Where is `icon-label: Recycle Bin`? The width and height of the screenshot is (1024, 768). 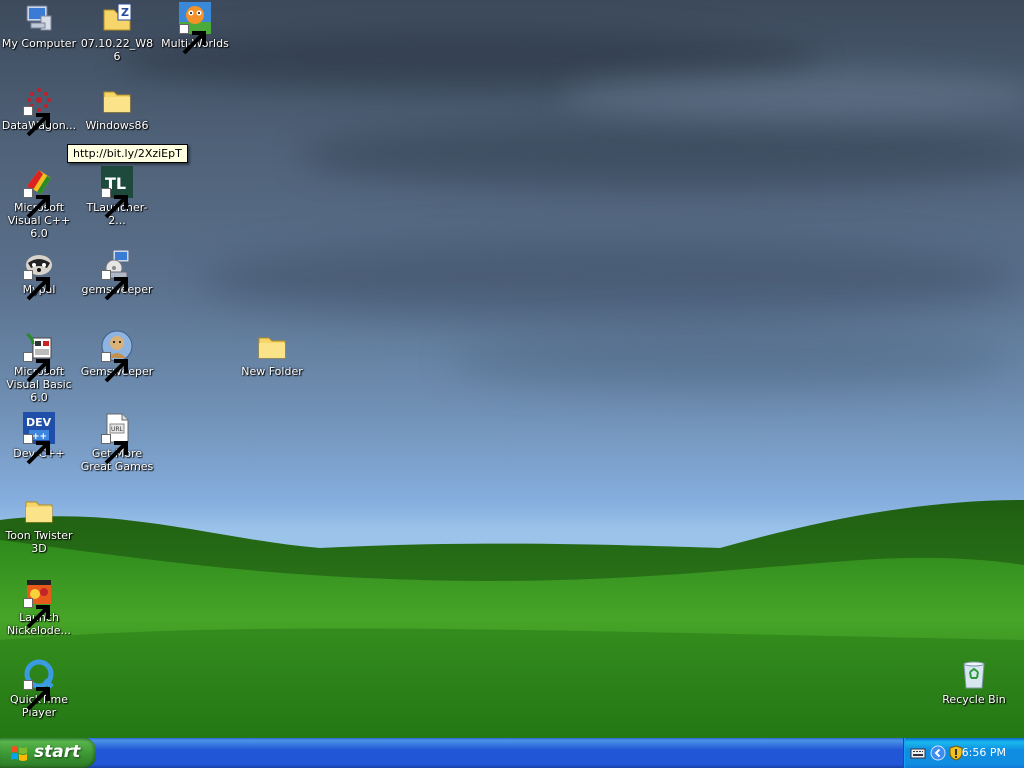
icon-label: Recycle Bin is located at coordinates (974, 699).